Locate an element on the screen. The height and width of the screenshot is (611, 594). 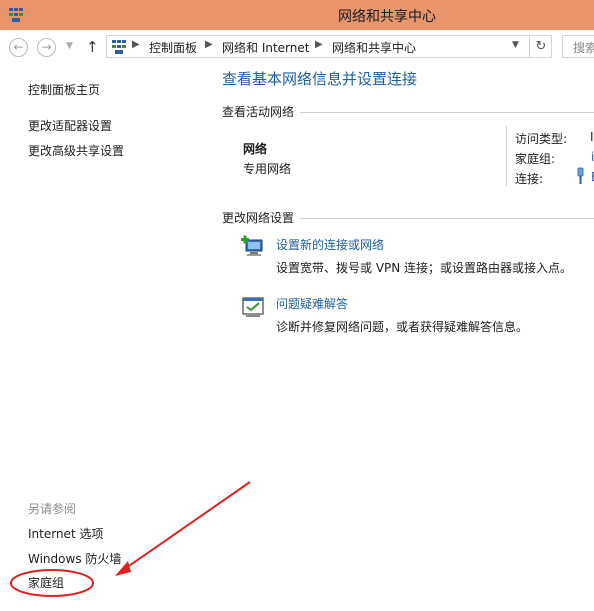
connections-label: 连接: is located at coordinates (529, 179).